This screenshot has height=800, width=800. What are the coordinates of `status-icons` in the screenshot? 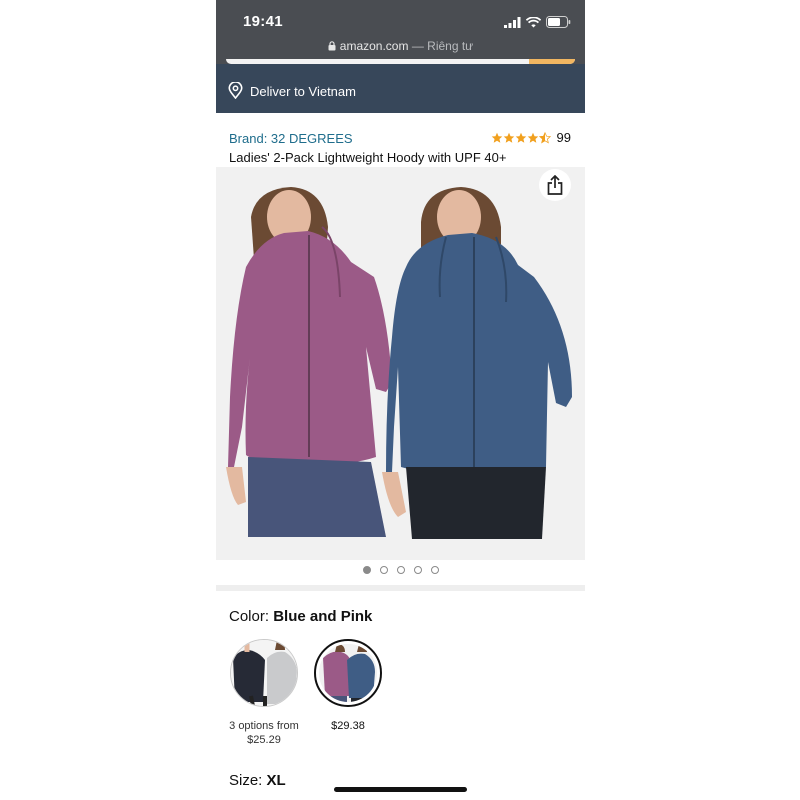 It's located at (537, 22).